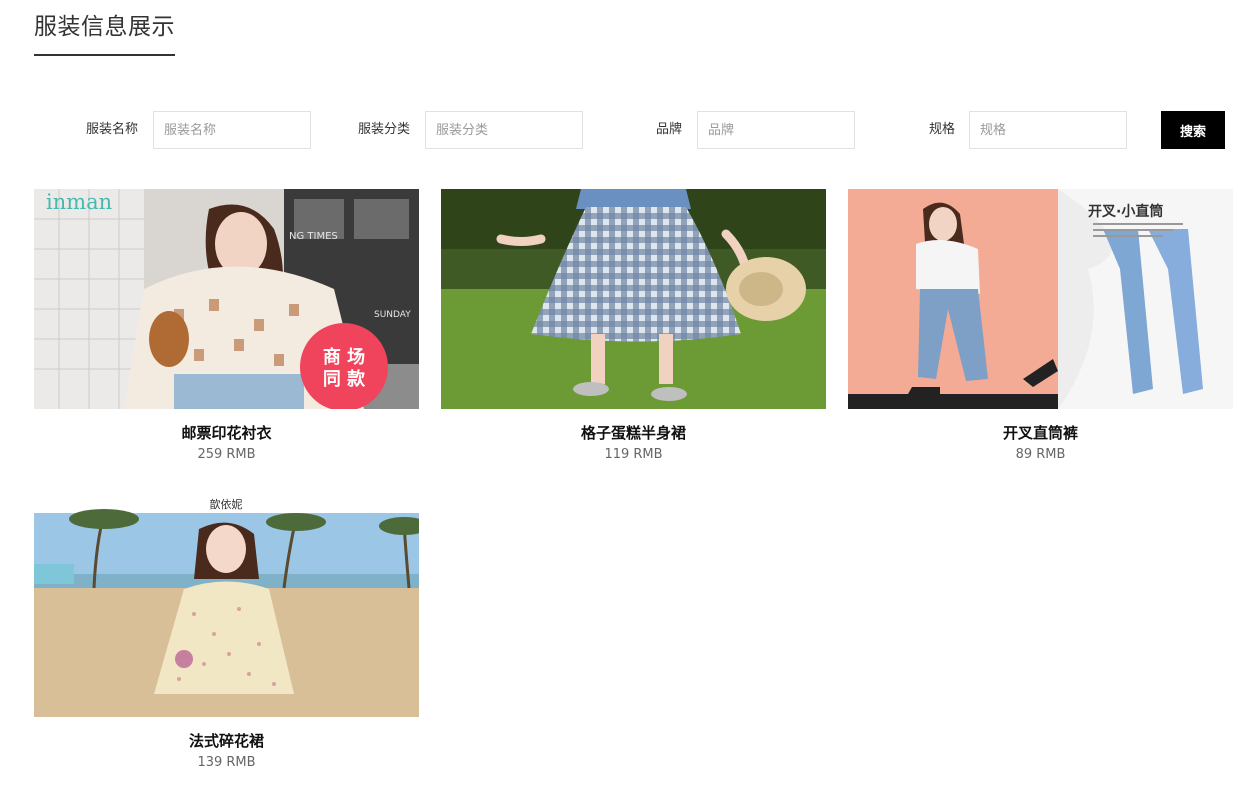  I want to click on brand-logo: inman, so click(79, 202).